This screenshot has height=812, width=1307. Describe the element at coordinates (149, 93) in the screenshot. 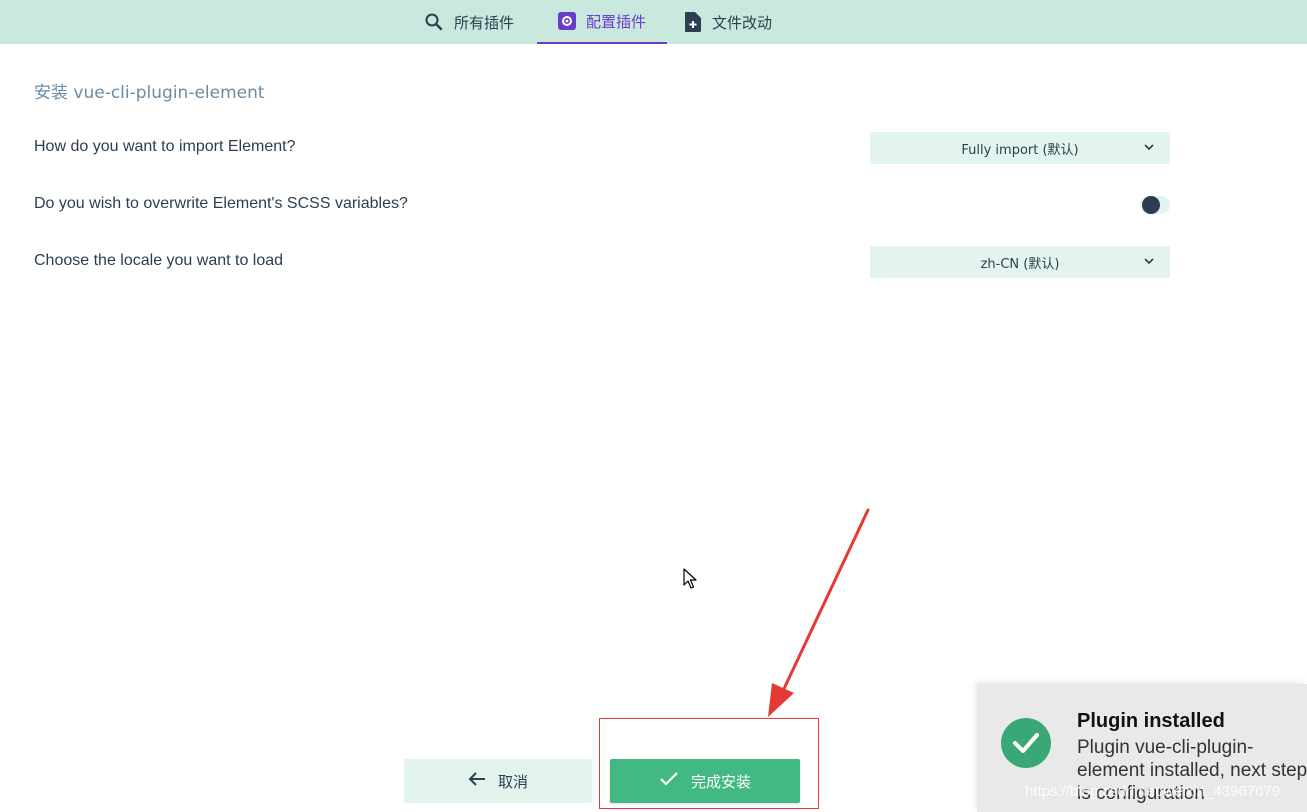

I see `page-title: 安装 vue-cli-plugin-element` at that location.